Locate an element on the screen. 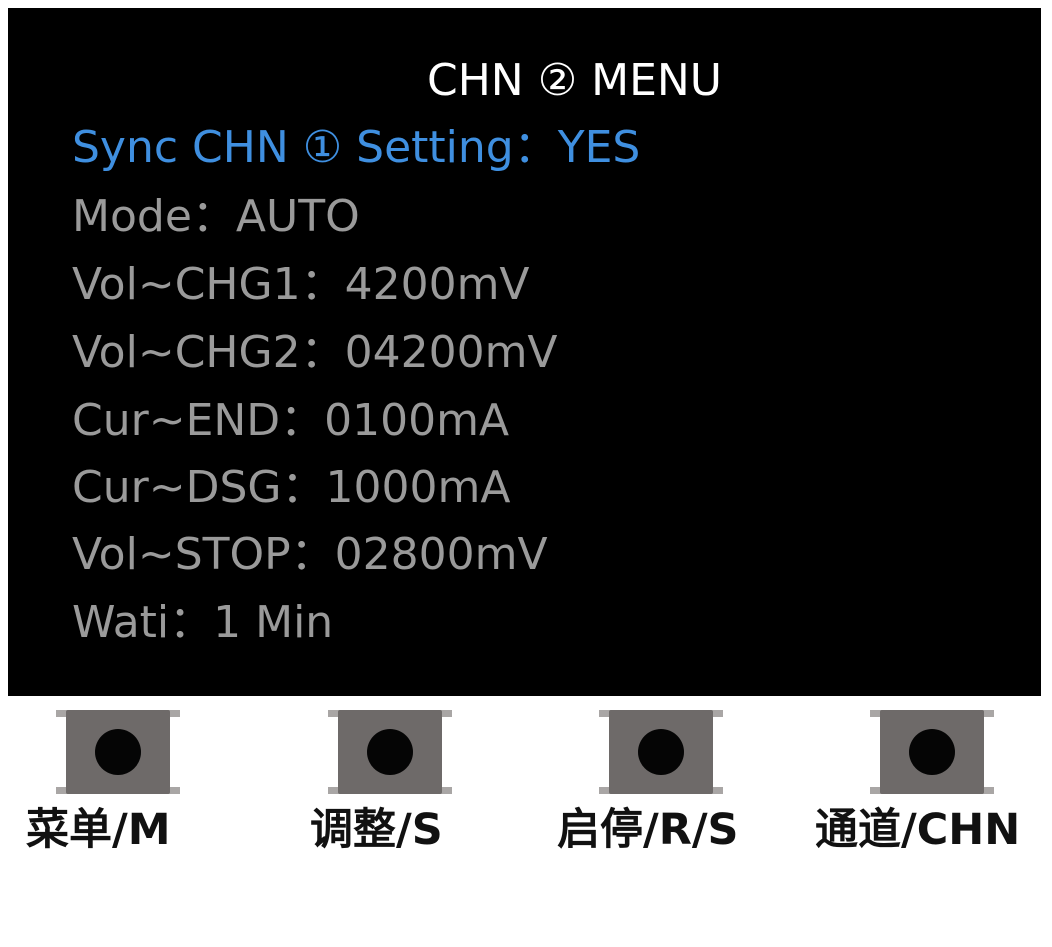 The height and width of the screenshot is (947, 1052). menu-item-label: Wati： is located at coordinates (143, 622).